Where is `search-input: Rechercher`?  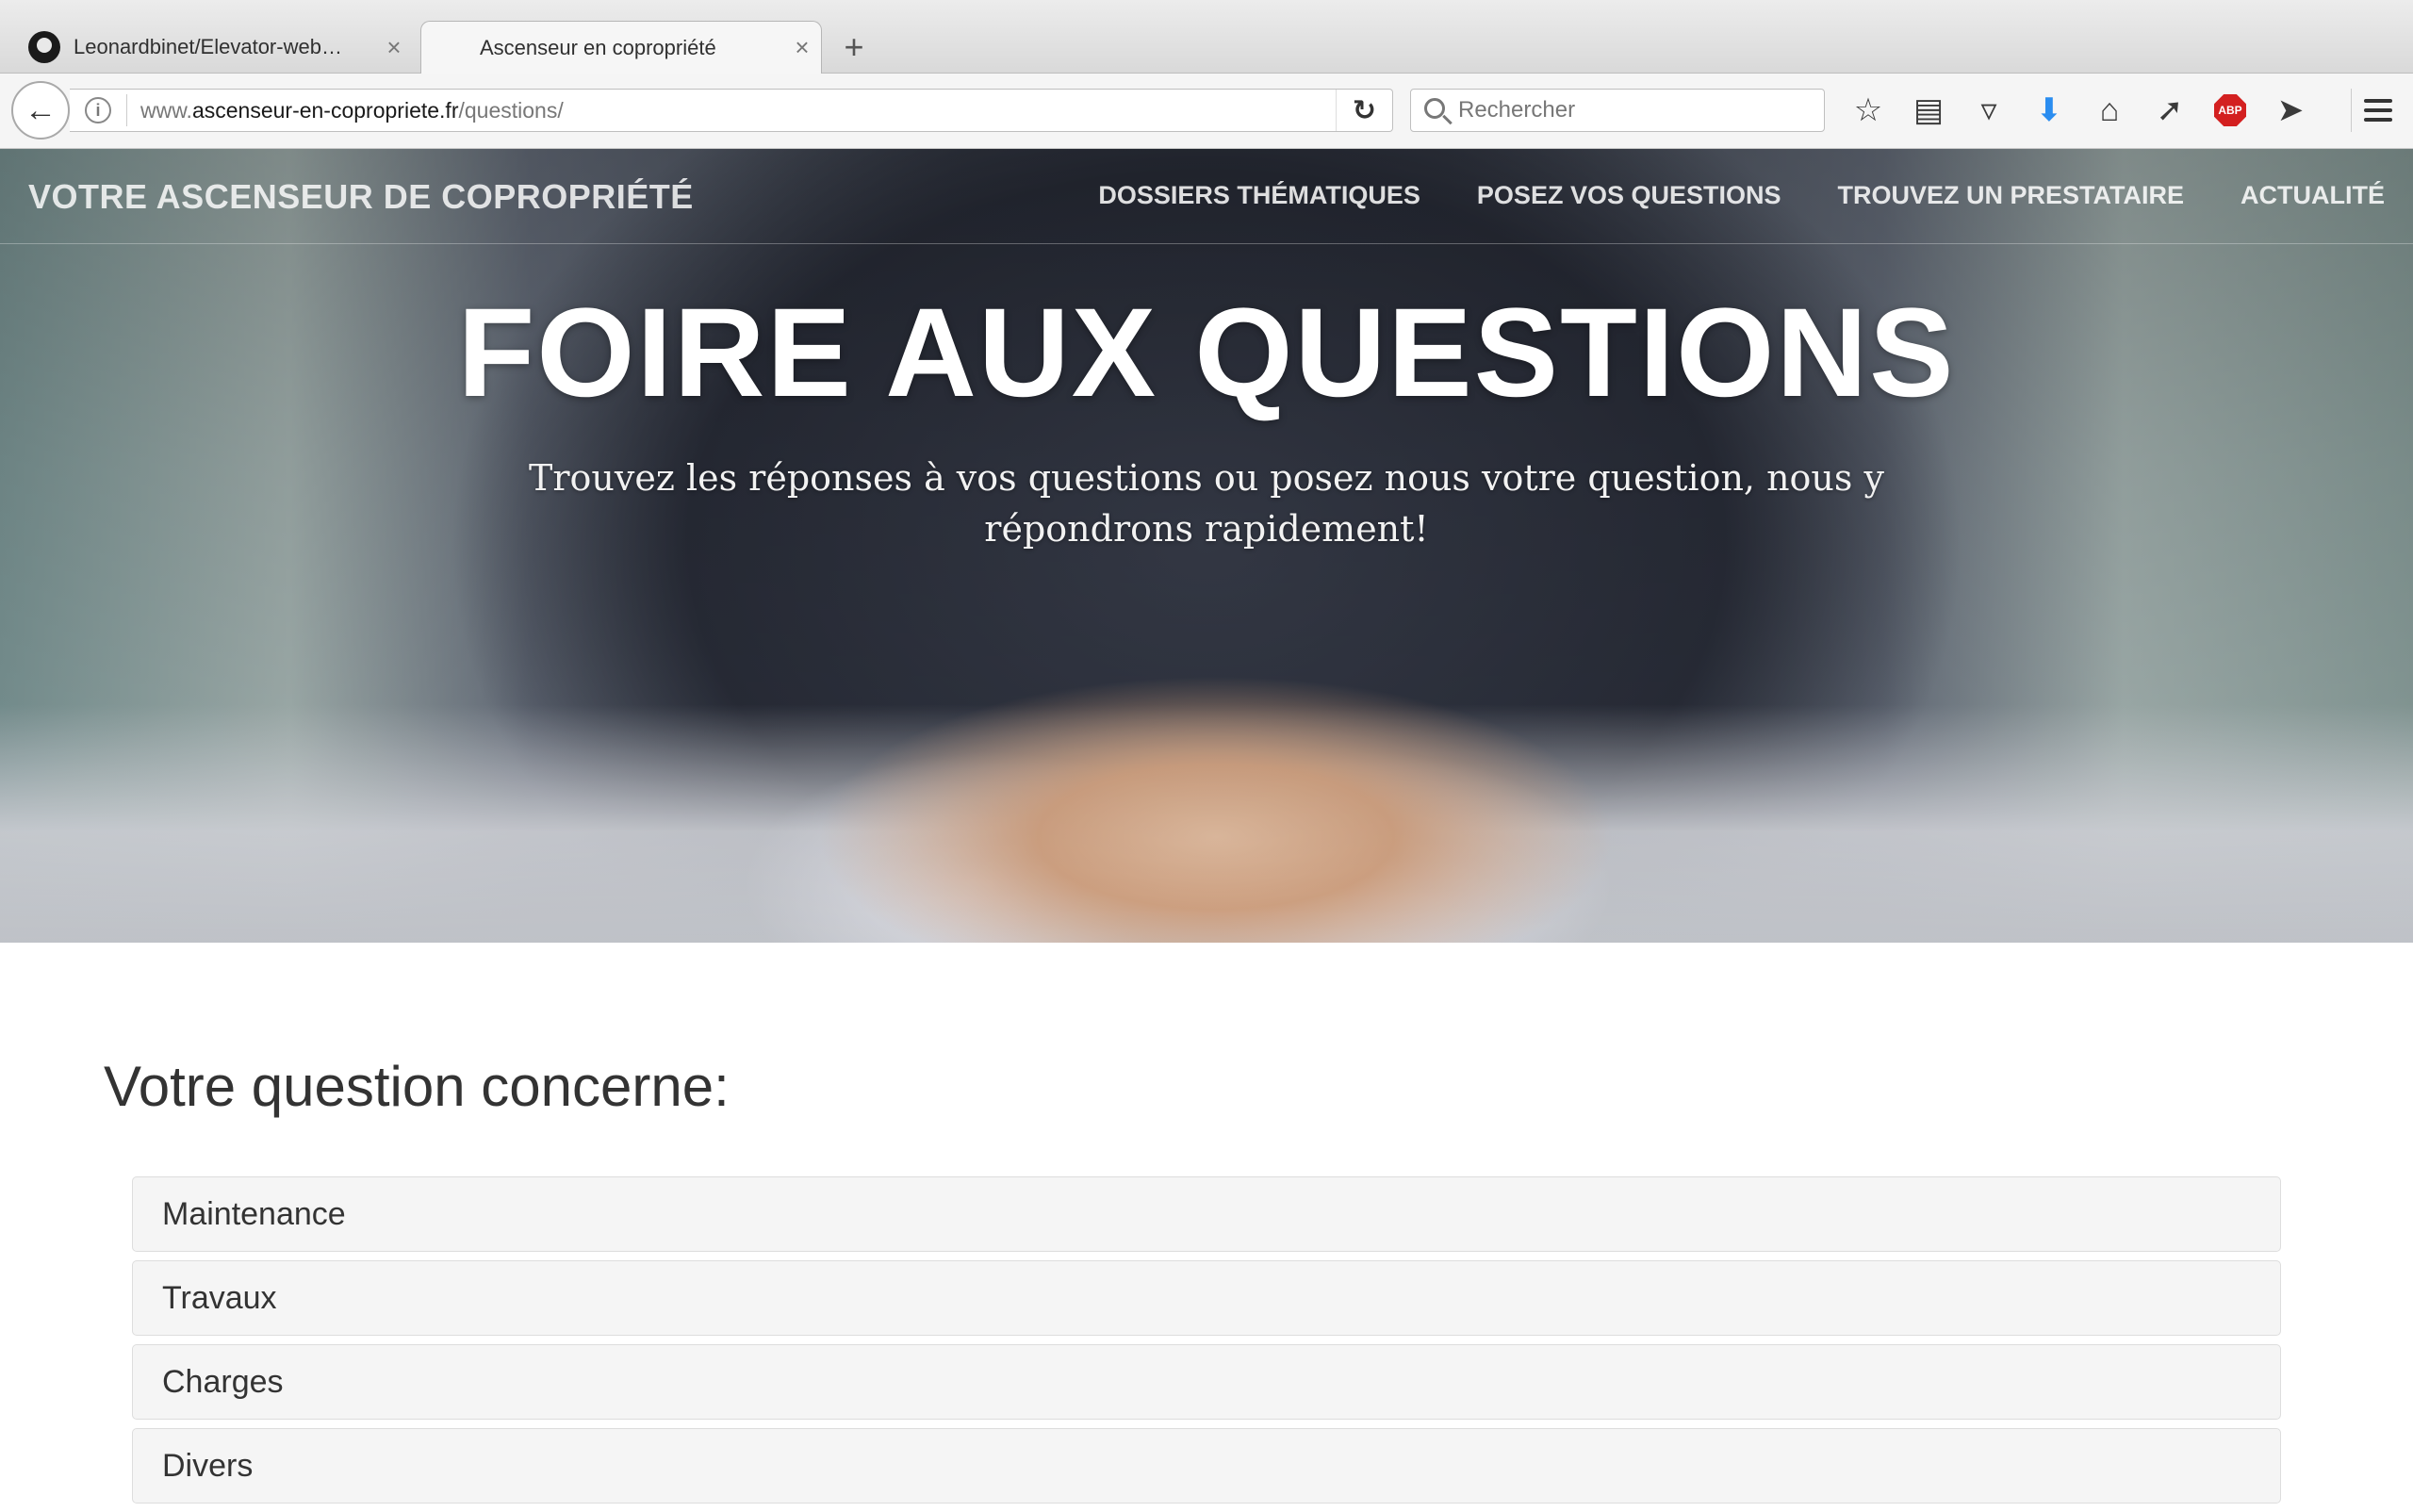 search-input: Rechercher is located at coordinates (1617, 111).